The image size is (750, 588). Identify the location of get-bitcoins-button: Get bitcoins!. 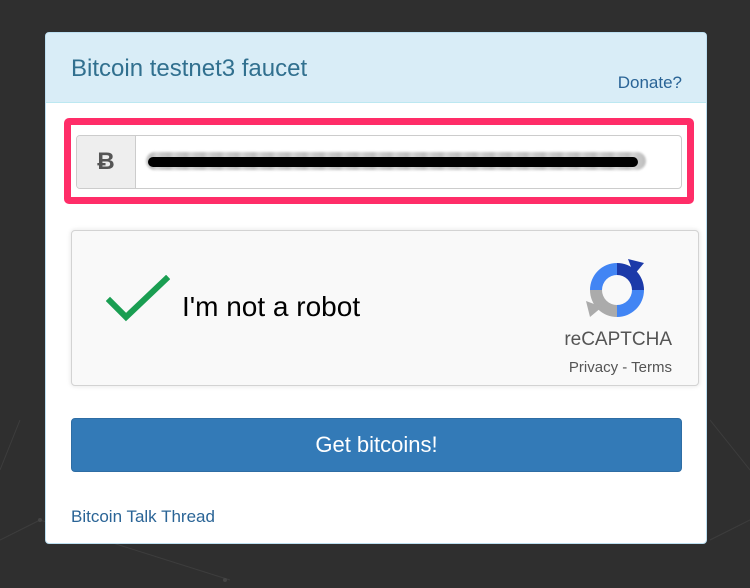
(376, 445).